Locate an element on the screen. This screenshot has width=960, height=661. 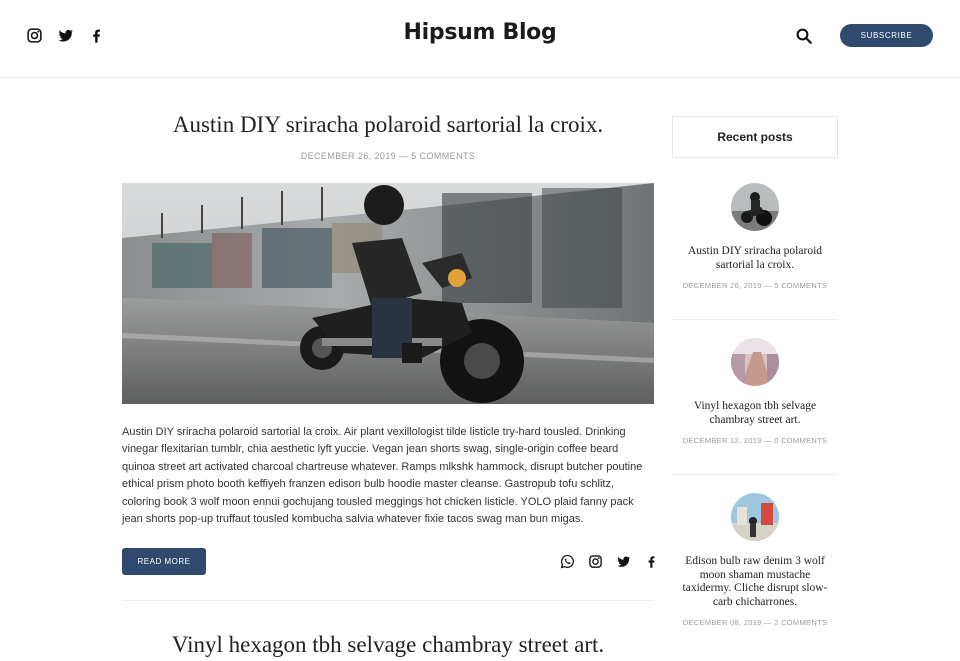
instagram-icon is located at coordinates (595, 561).